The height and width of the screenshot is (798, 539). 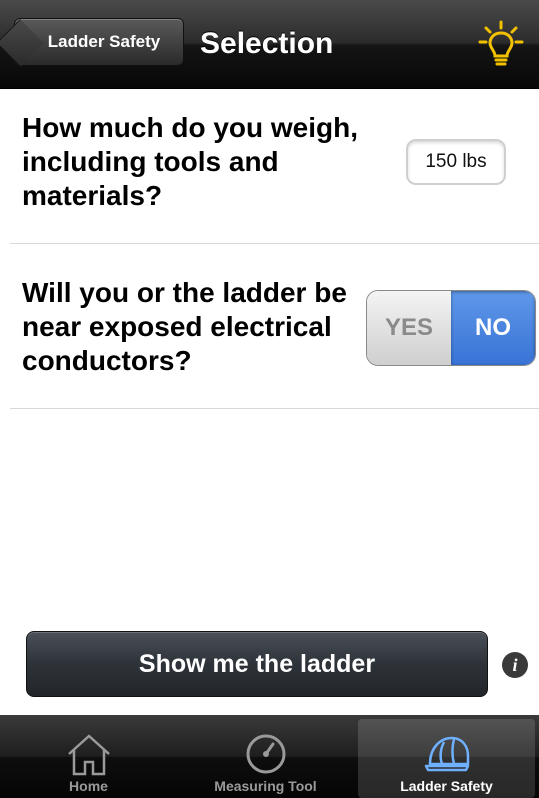 I want to click on hard-hat-icon, so click(x=446, y=754).